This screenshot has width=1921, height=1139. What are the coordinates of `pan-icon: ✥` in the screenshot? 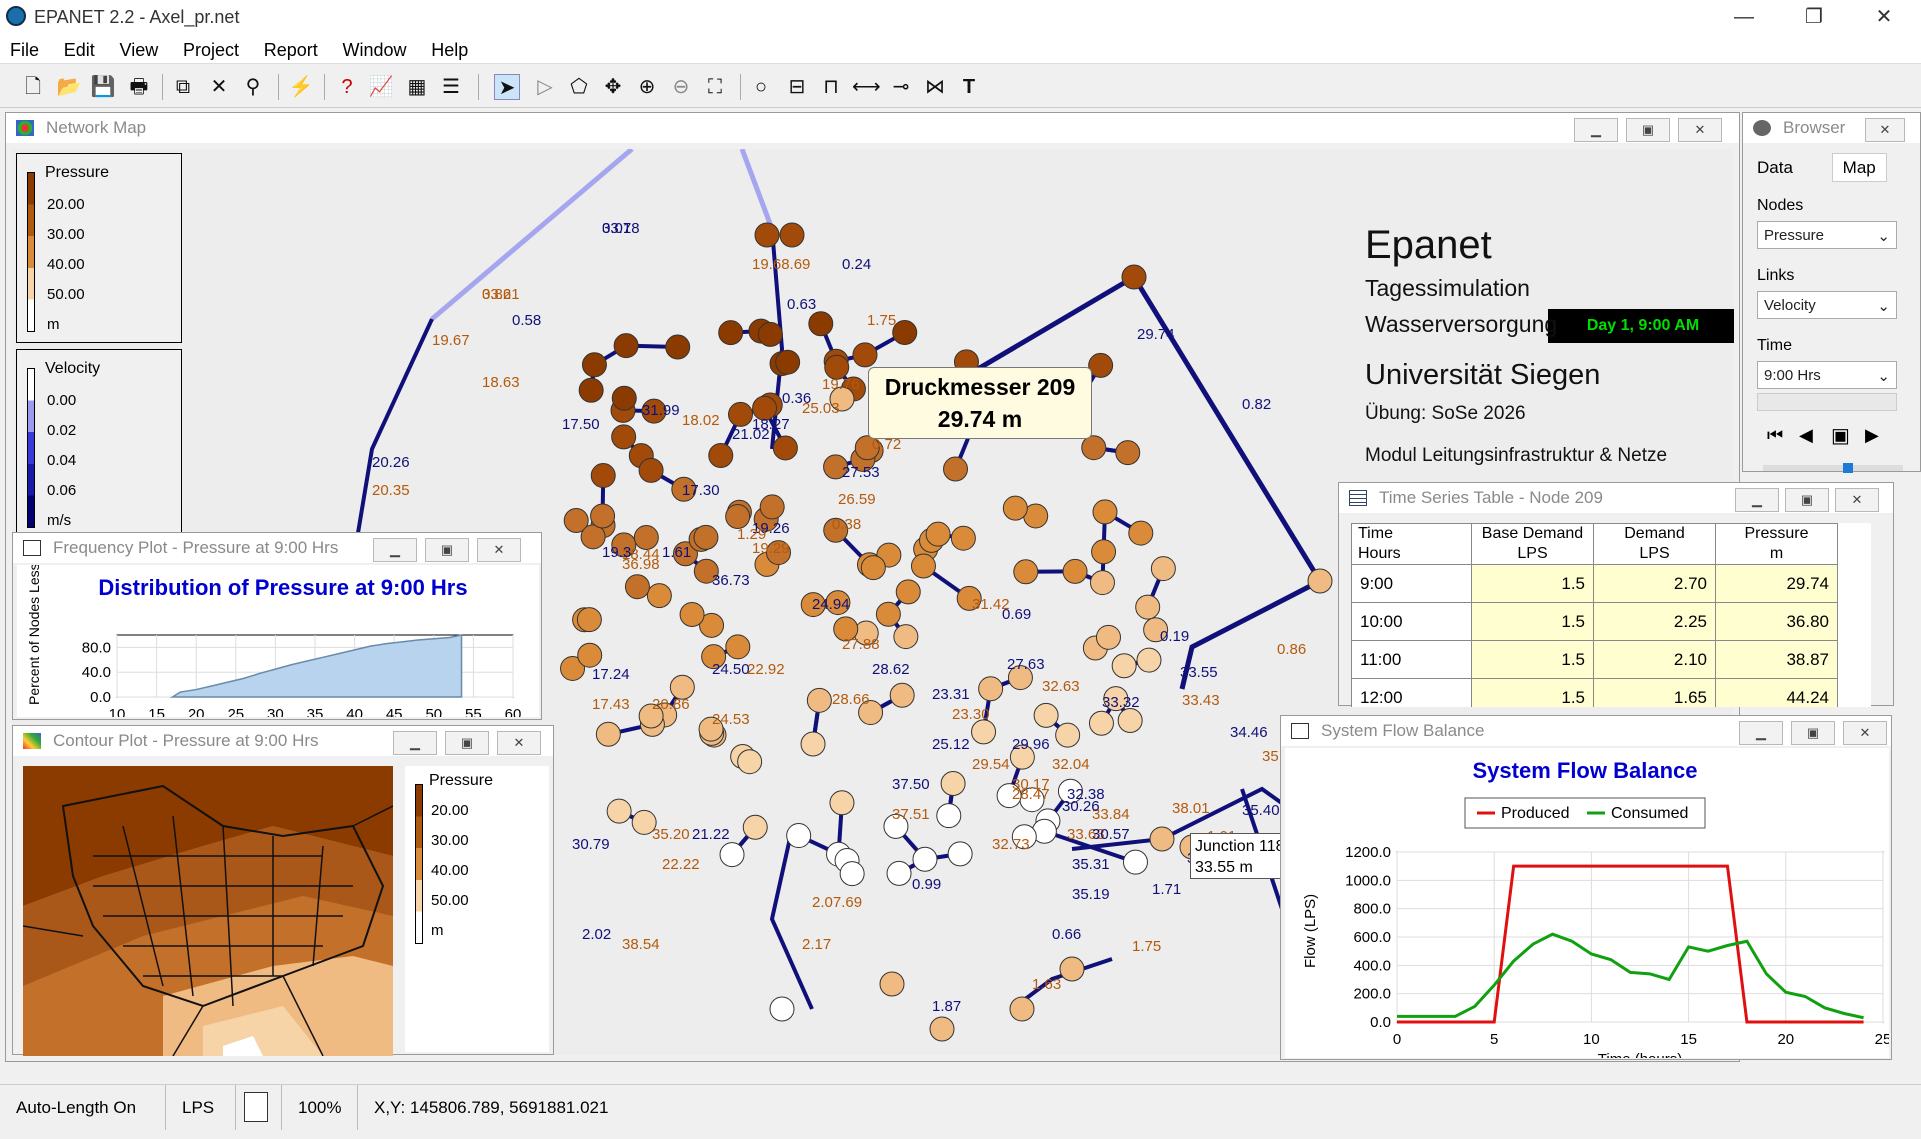 It's located at (613, 87).